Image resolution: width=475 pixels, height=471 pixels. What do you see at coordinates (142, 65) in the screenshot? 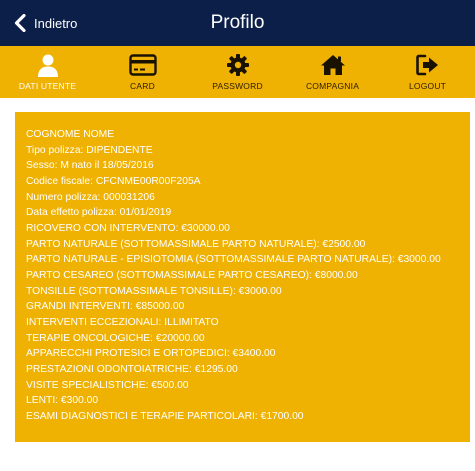
I see `card-icon` at bounding box center [142, 65].